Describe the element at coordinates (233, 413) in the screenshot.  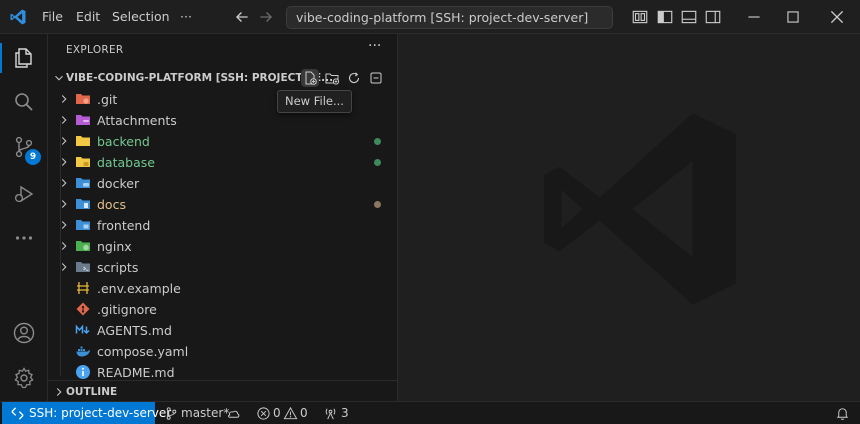
I see `sync-cloud-icon` at that location.